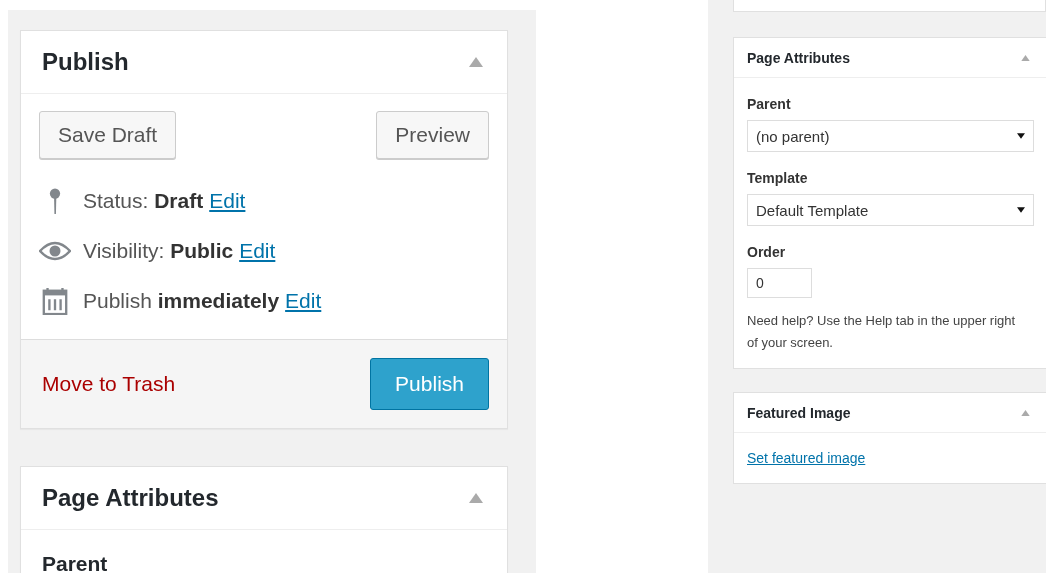  Describe the element at coordinates (109, 384) in the screenshot. I see `move-to-trash-link: Move to Trash` at that location.